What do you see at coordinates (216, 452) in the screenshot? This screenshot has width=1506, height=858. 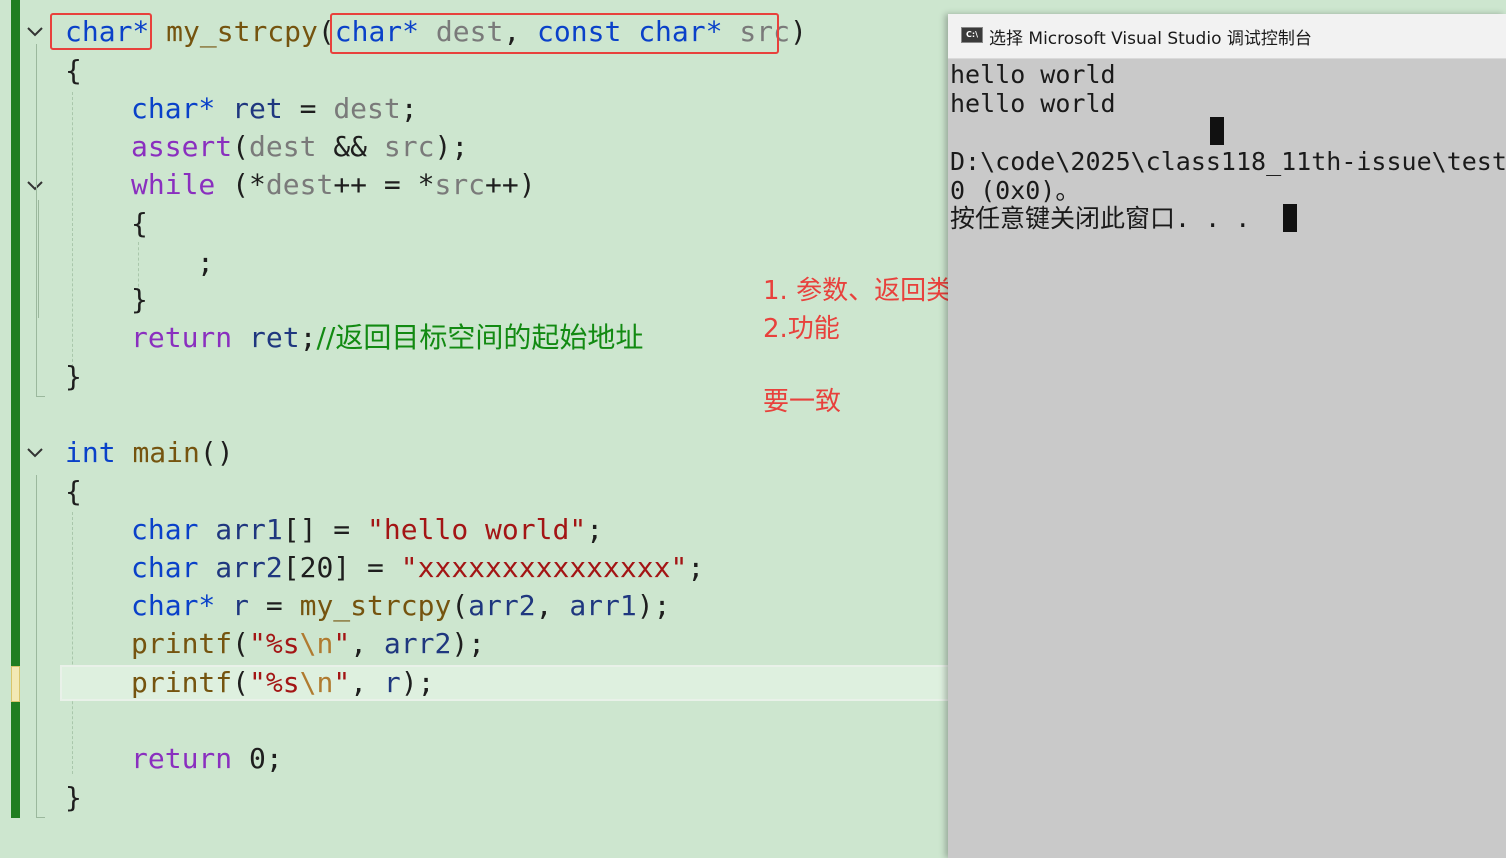 I see `paren: ()` at bounding box center [216, 452].